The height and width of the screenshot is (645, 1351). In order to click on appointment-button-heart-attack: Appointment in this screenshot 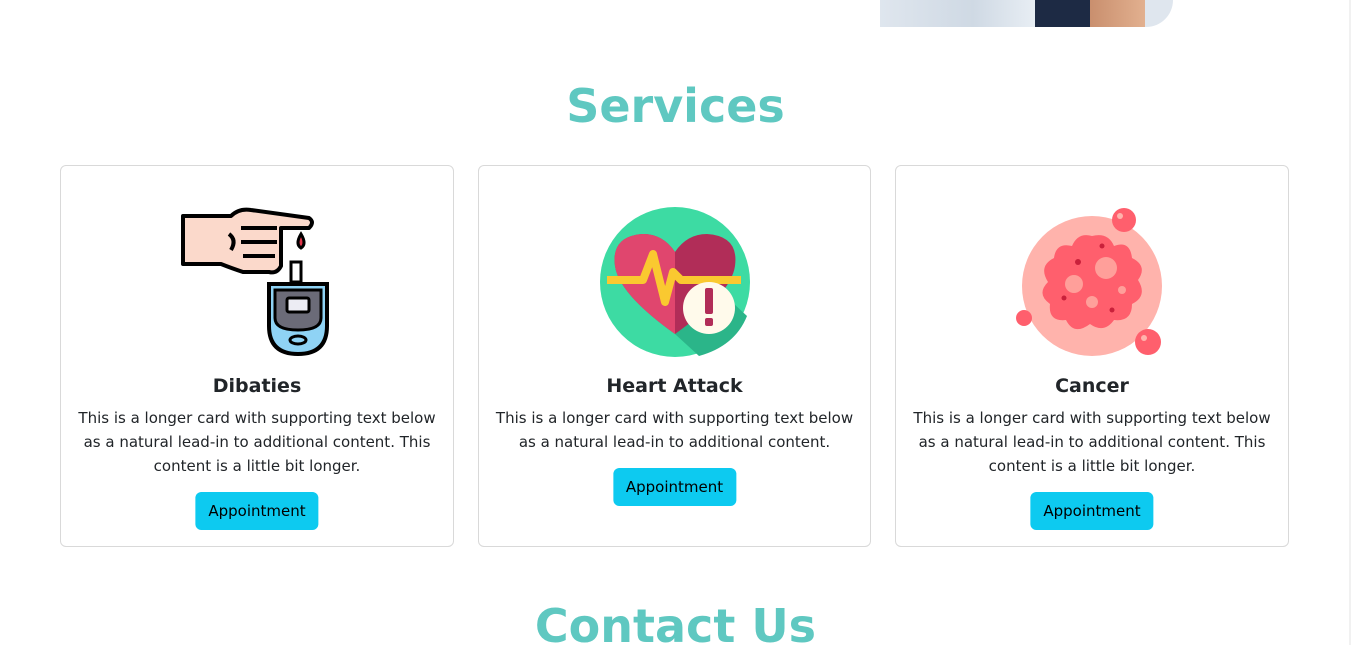, I will do `click(674, 487)`.